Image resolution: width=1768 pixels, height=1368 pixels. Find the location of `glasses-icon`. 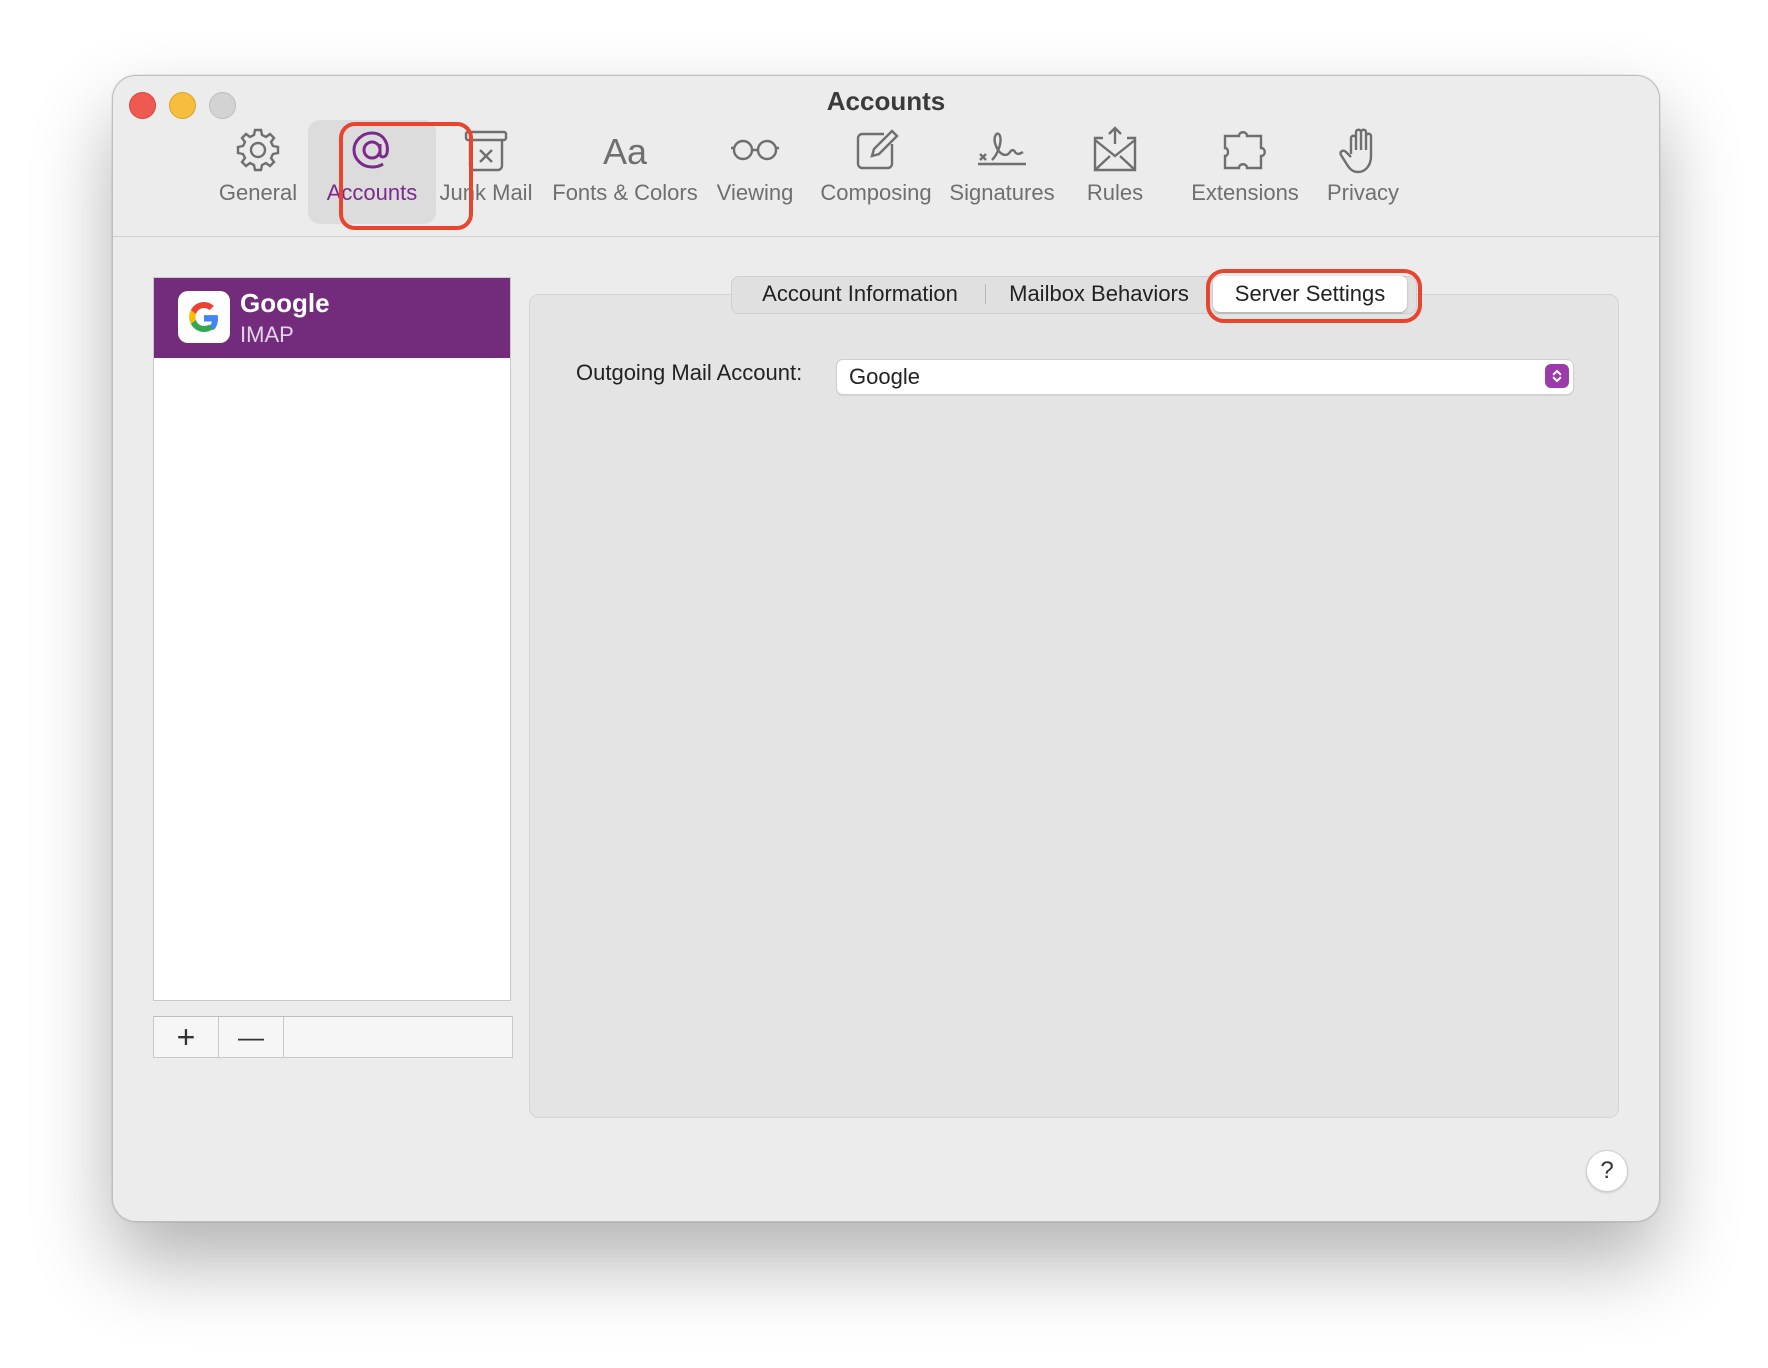

glasses-icon is located at coordinates (755, 150).